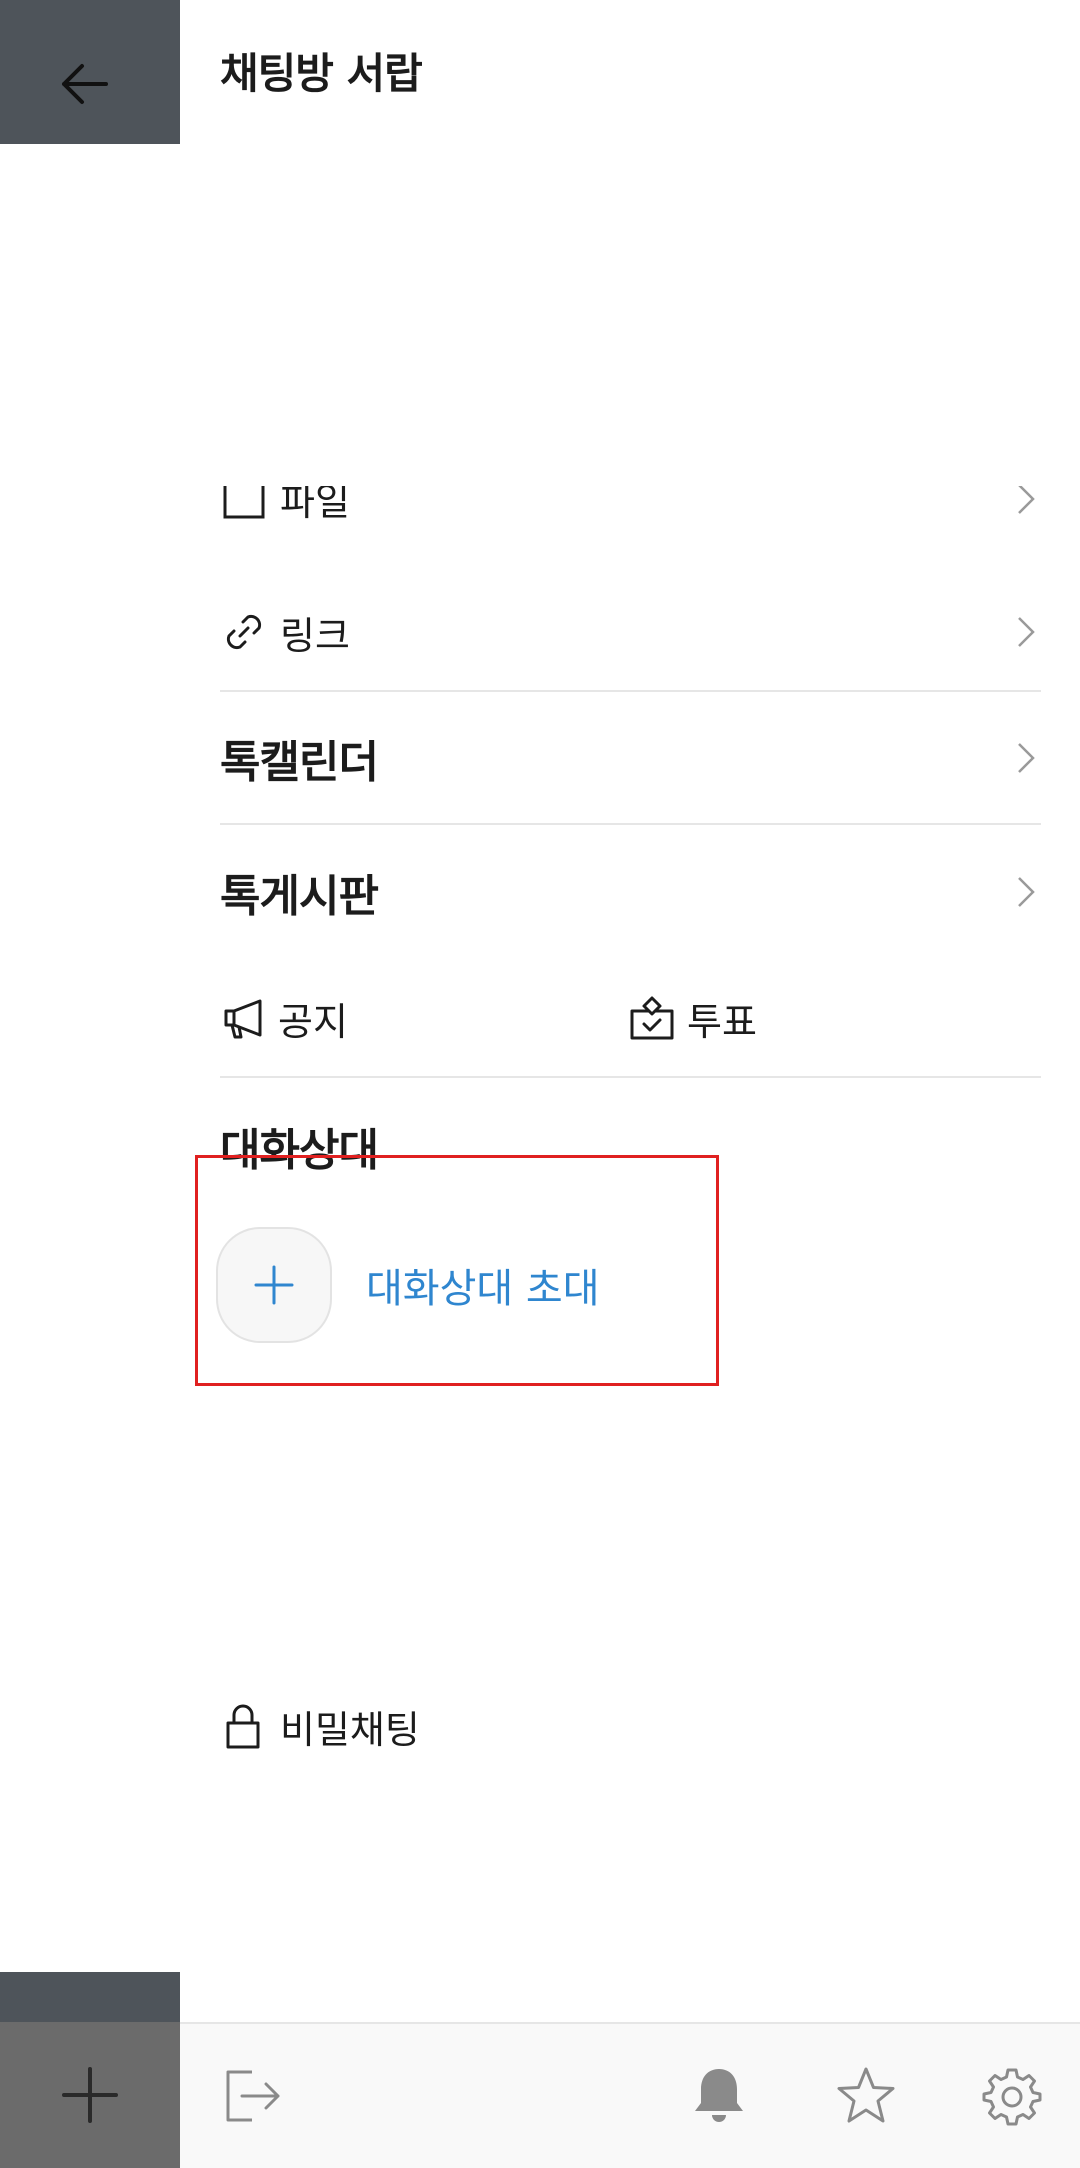 Image resolution: width=1080 pixels, height=2168 pixels. What do you see at coordinates (315, 505) in the screenshot?
I see `drawer-item-label: 파일` at bounding box center [315, 505].